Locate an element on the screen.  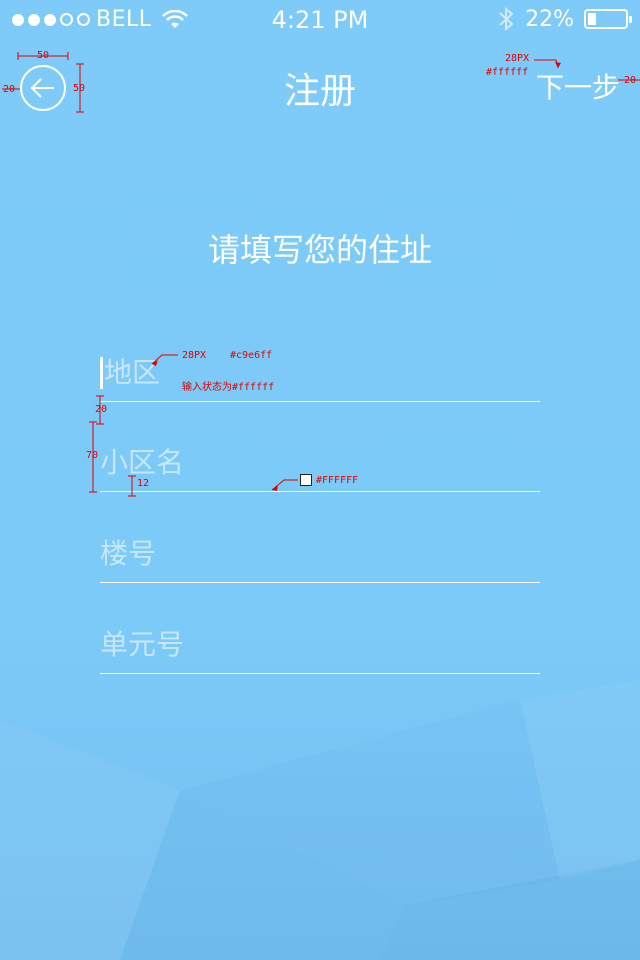
unit-number-field: 单元号 is located at coordinates (320, 649).